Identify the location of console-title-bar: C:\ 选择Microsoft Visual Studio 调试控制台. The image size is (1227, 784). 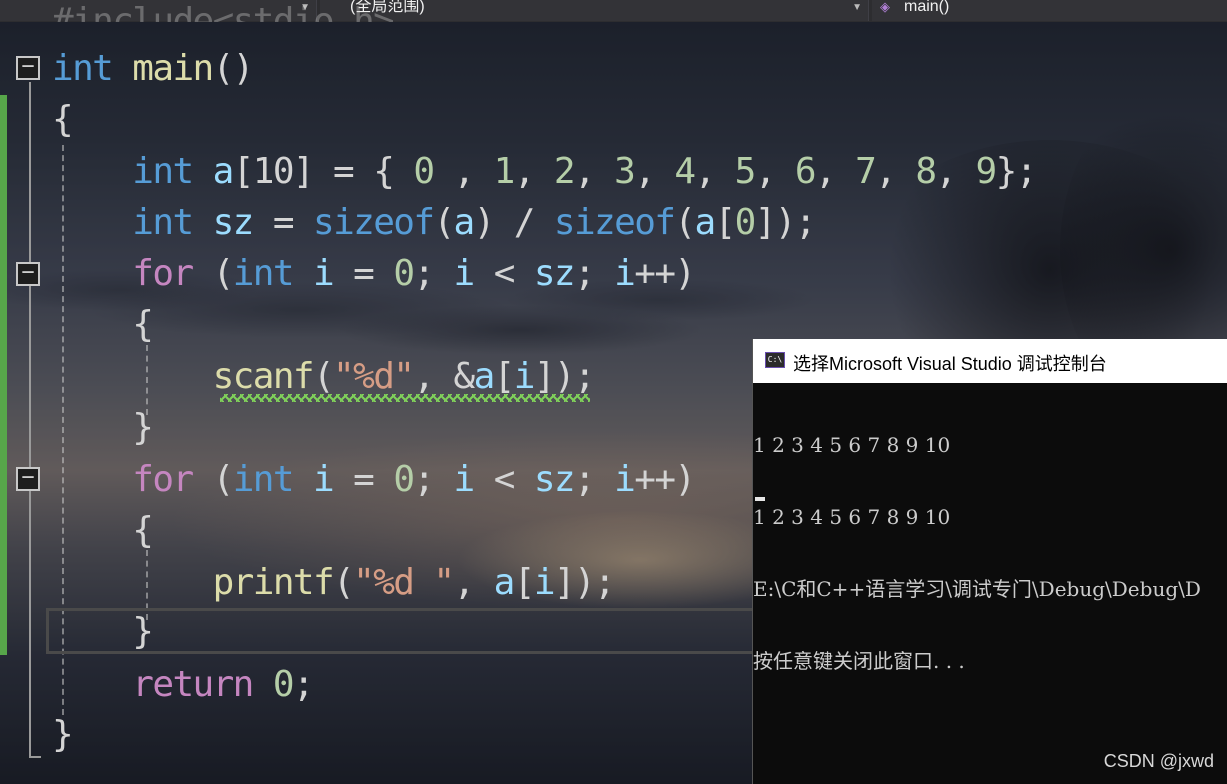
(990, 361).